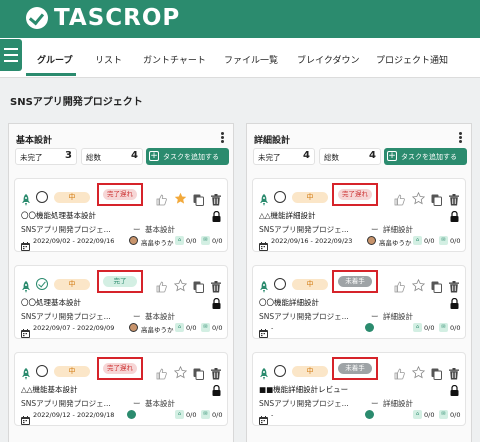  What do you see at coordinates (412, 59) in the screenshot?
I see `tab-project-notifications: プロジェクト通知` at bounding box center [412, 59].